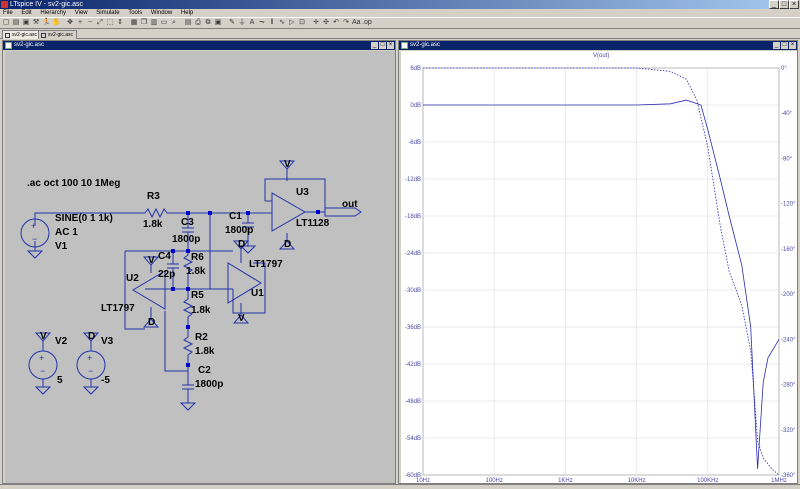  Describe the element at coordinates (61, 341) in the screenshot. I see `v2-name: V2` at that location.